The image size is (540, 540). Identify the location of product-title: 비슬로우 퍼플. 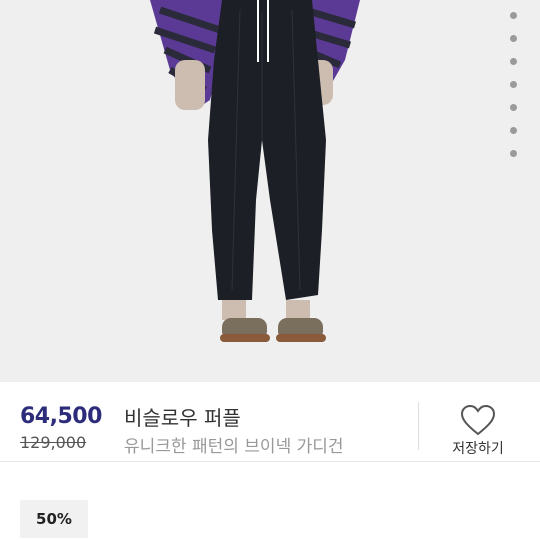
(182, 416).